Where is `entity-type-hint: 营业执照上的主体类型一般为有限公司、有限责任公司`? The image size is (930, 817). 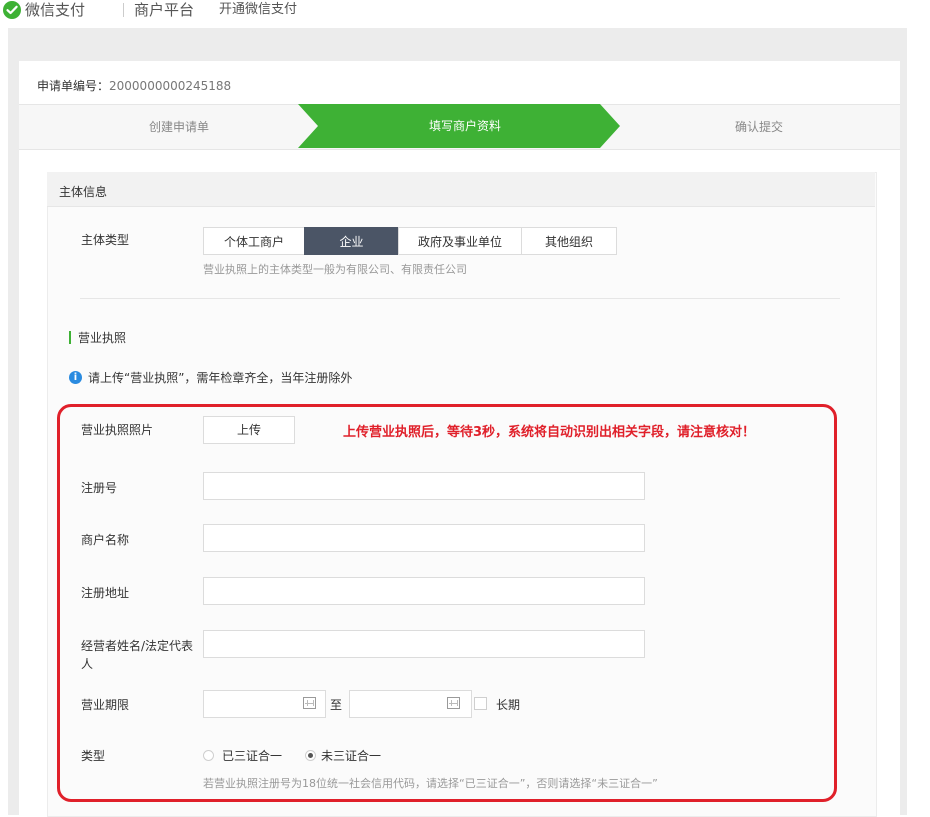 entity-type-hint: 营业执照上的主体类型一般为有限公司、有限责任公司 is located at coordinates (335, 269).